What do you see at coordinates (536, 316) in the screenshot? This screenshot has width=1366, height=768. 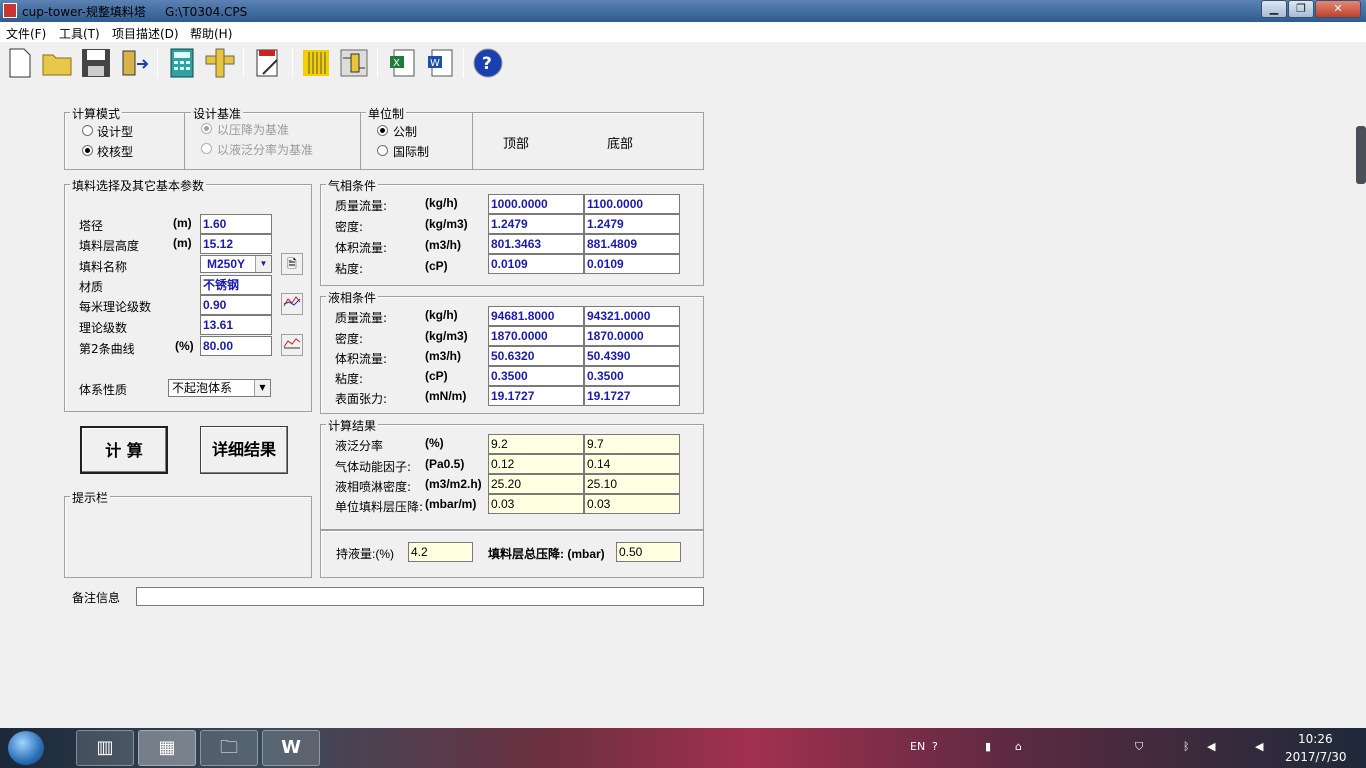 I see `liquid-mass-flow-top: 94681.8000` at bounding box center [536, 316].